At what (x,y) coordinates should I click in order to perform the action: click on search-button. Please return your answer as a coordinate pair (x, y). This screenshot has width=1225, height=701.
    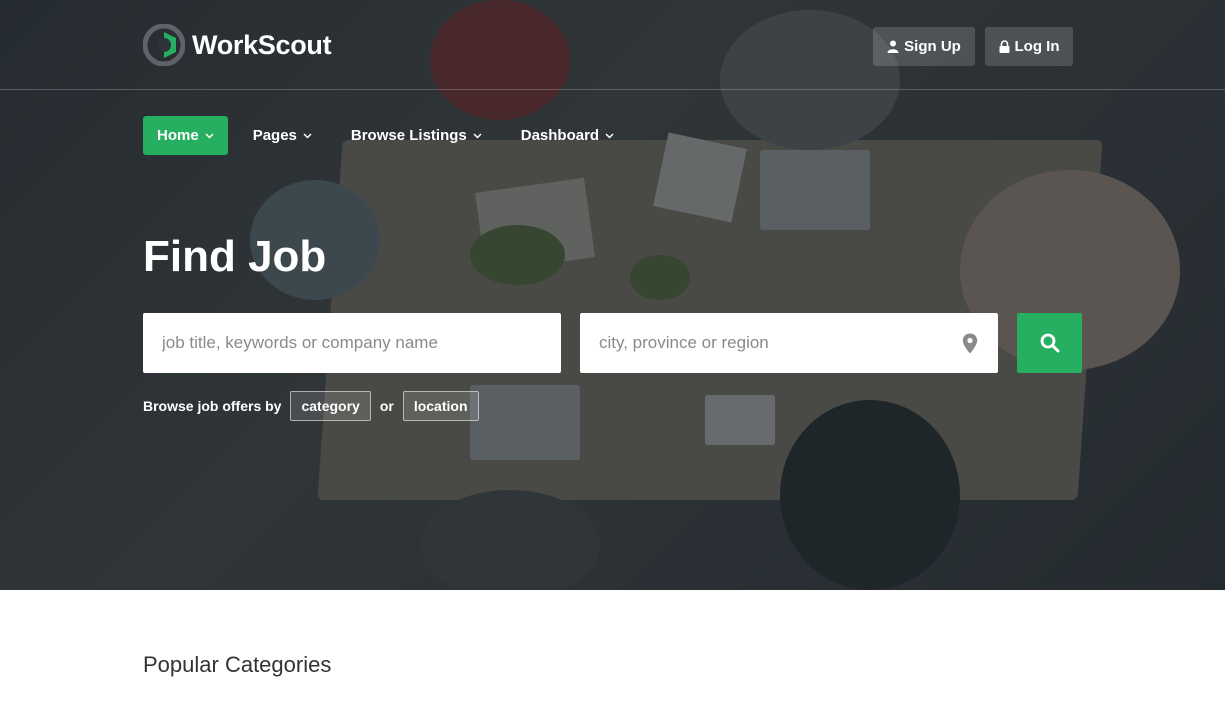
    Looking at the image, I should click on (1049, 343).